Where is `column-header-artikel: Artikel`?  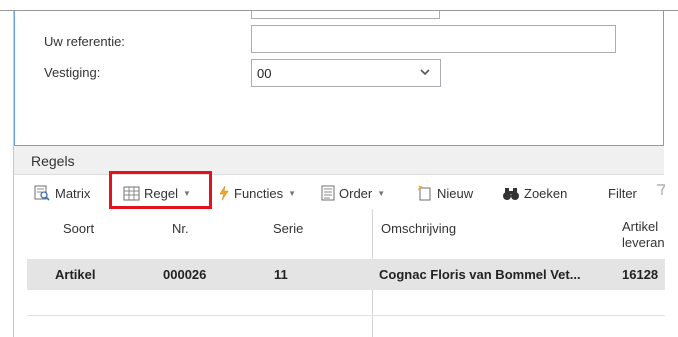
column-header-artikel: Artikel is located at coordinates (640, 226).